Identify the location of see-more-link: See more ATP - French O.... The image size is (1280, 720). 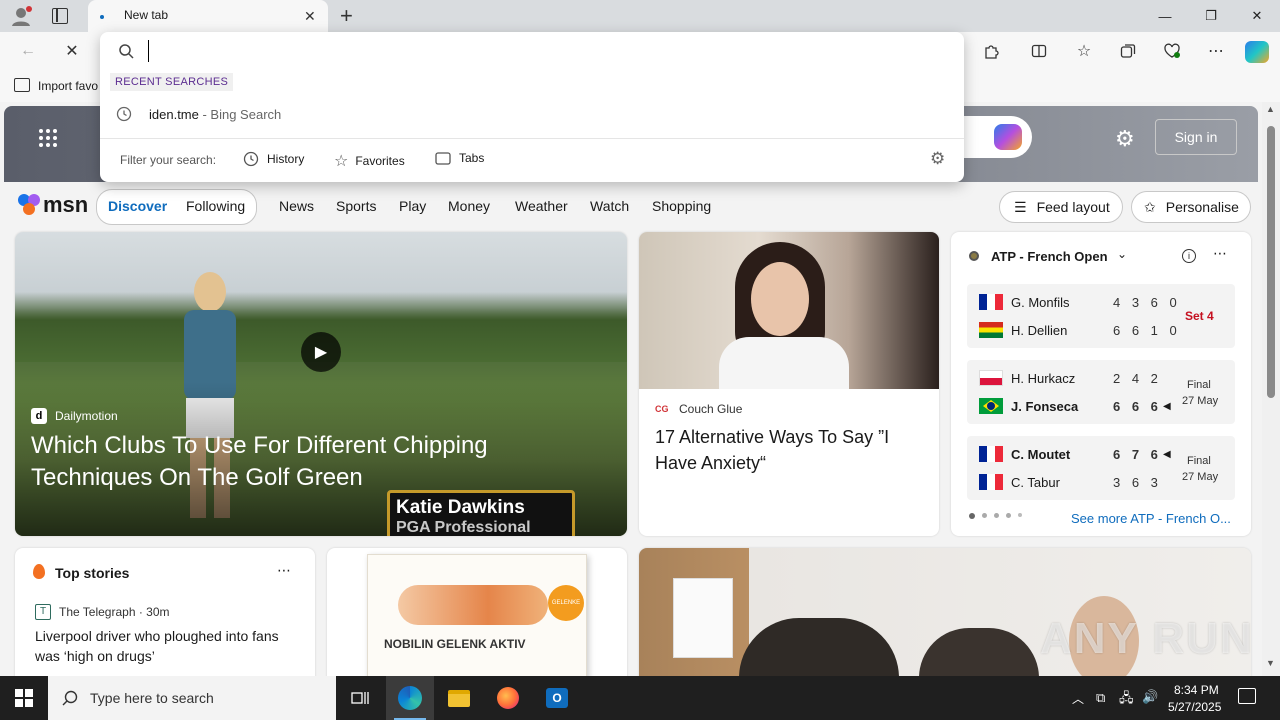
(1151, 518).